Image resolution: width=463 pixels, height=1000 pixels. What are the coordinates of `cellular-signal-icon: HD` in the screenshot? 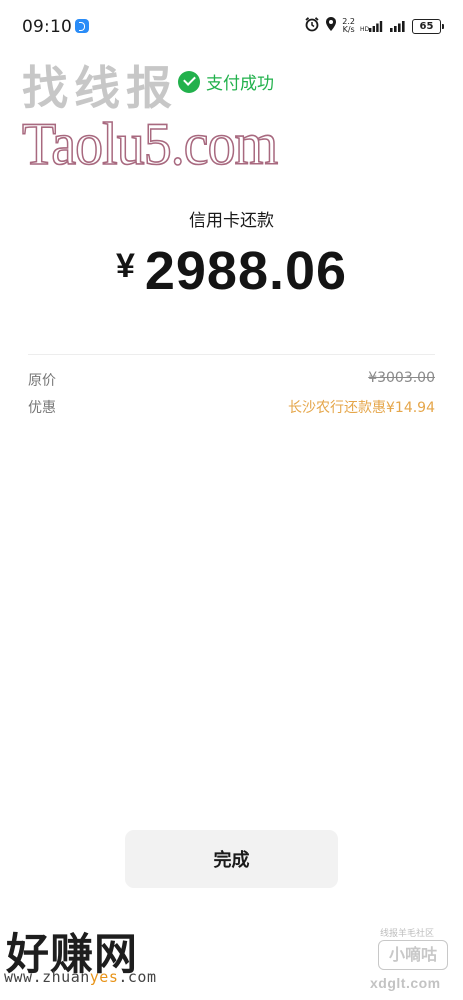 It's located at (372, 26).